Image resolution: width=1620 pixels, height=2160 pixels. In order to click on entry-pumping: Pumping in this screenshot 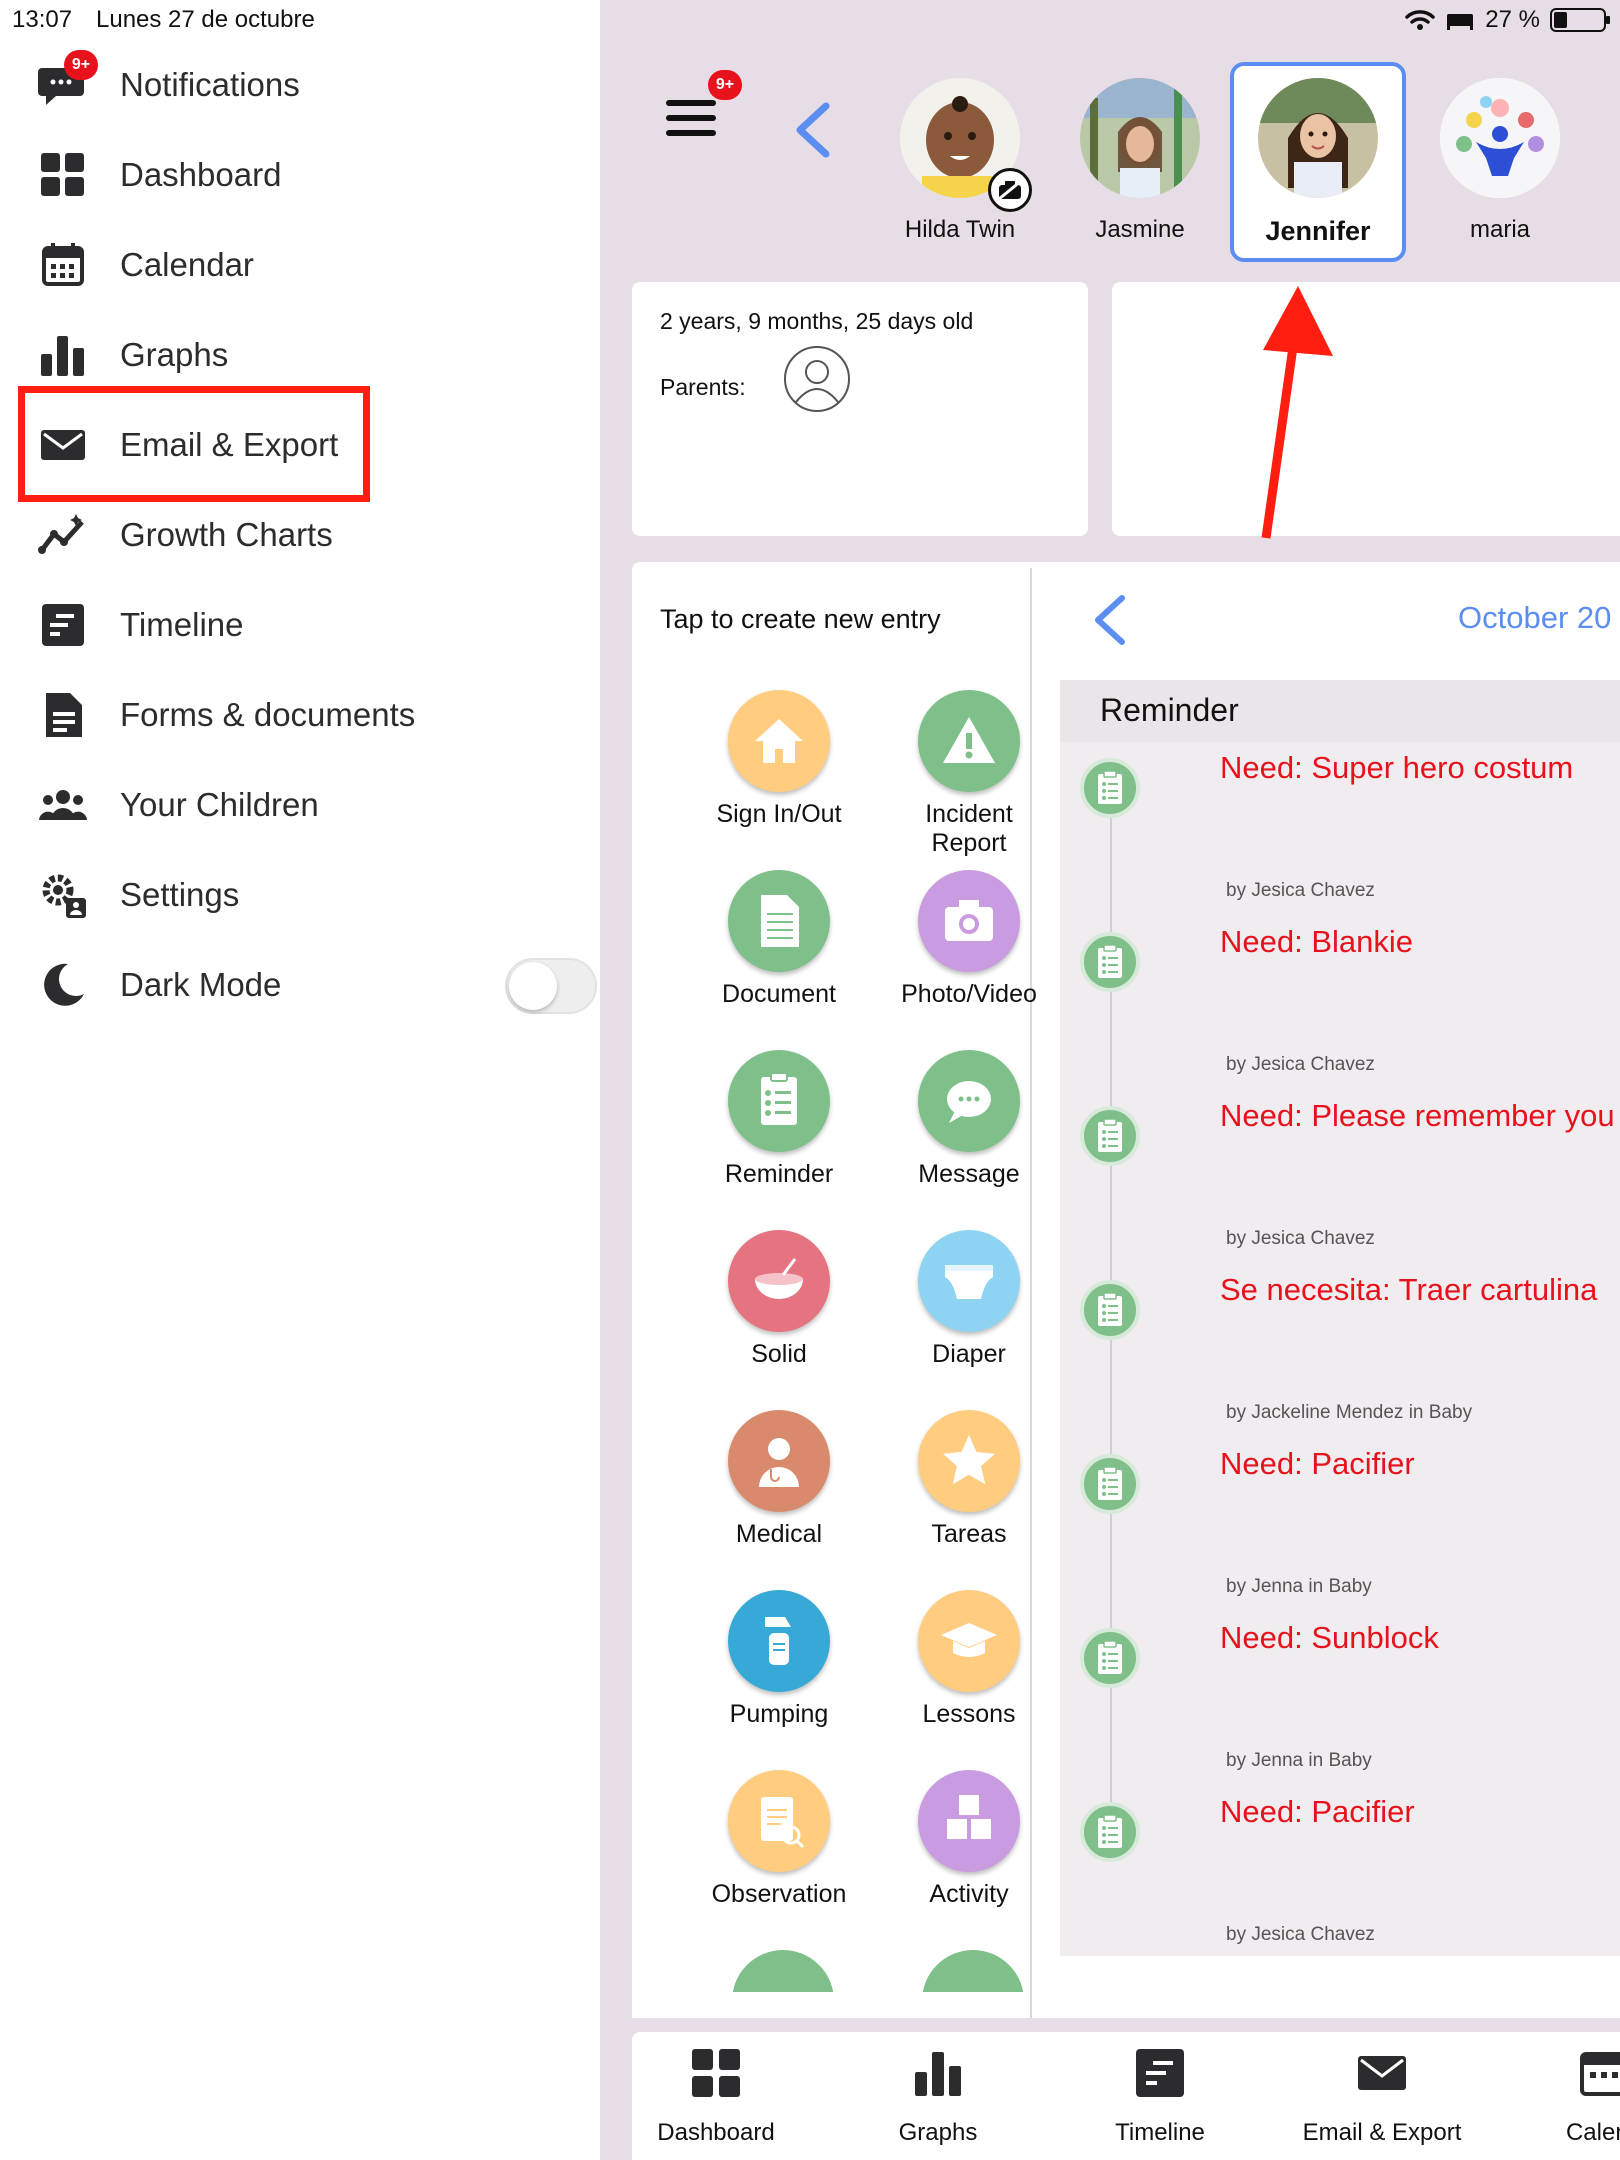, I will do `click(779, 1659)`.